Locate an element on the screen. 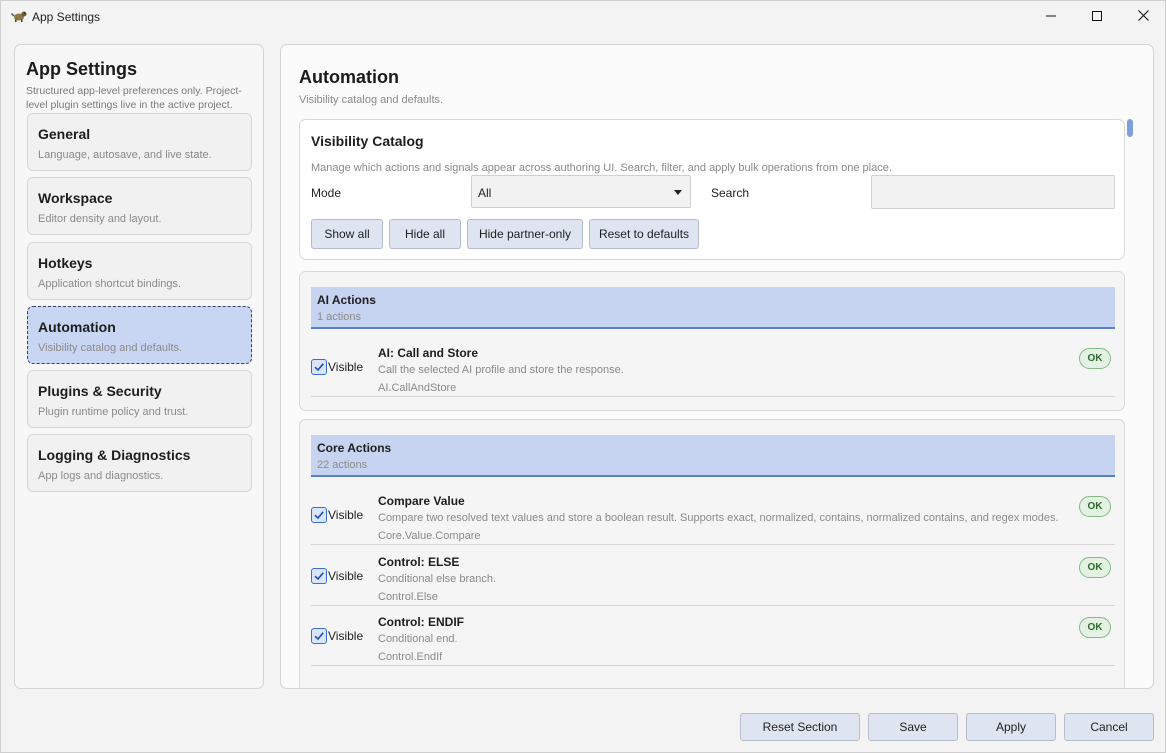  maximize-icon is located at coordinates (1097, 17).